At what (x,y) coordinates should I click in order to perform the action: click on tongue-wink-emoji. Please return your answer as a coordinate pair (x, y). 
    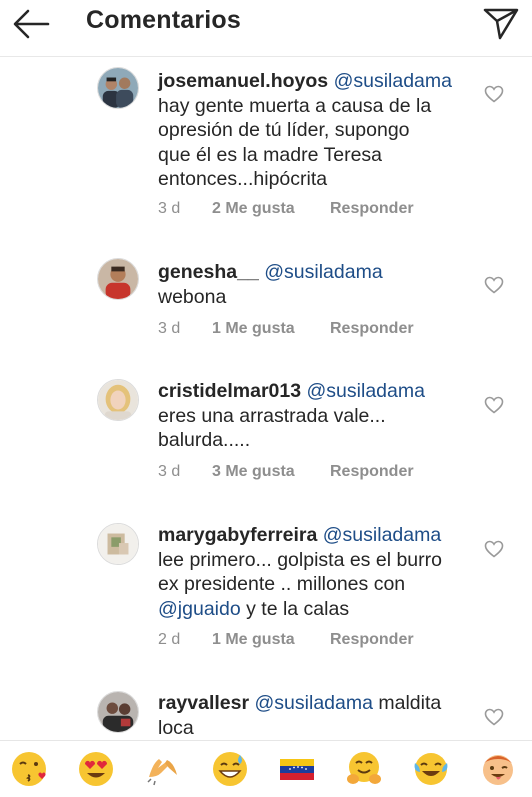
    Looking at the image, I should click on (498, 769).